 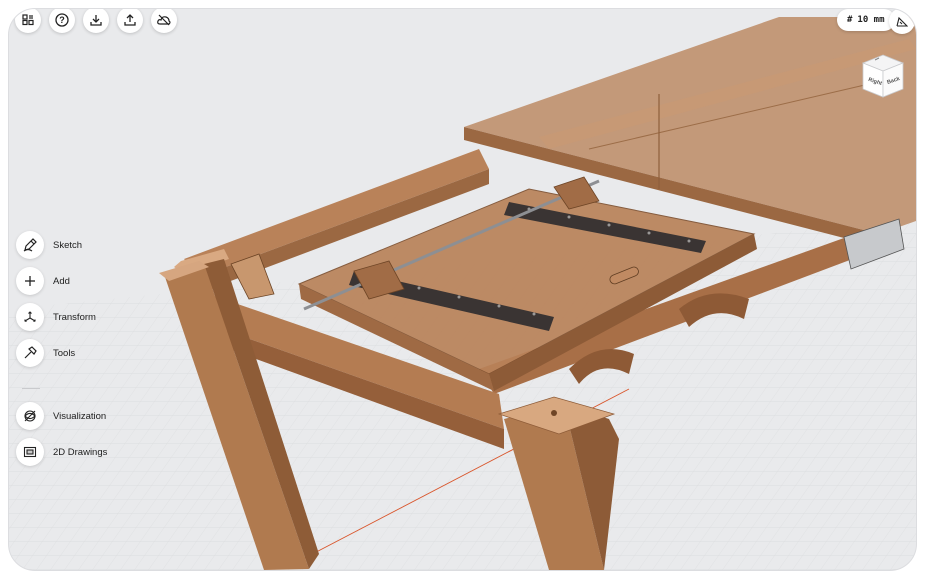 I want to click on tool-label: Sketch, so click(x=68, y=245).